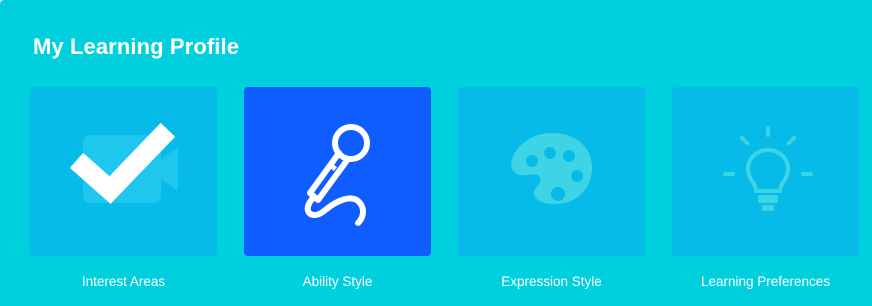 The width and height of the screenshot is (872, 306). Describe the element at coordinates (765, 281) in the screenshot. I see `learning-preferences-label: Learning Preferences` at that location.